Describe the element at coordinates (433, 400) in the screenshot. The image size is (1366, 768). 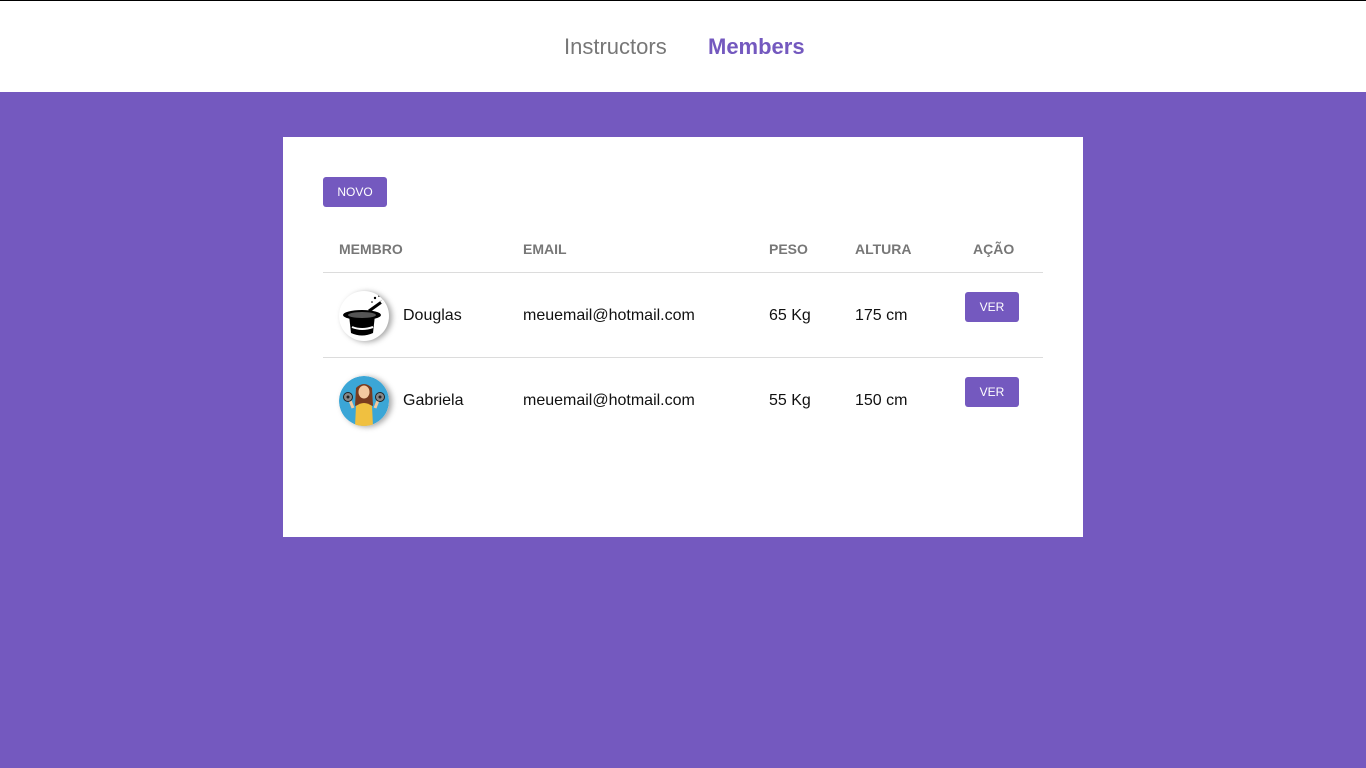
I see `member-name: Gabriela` at that location.